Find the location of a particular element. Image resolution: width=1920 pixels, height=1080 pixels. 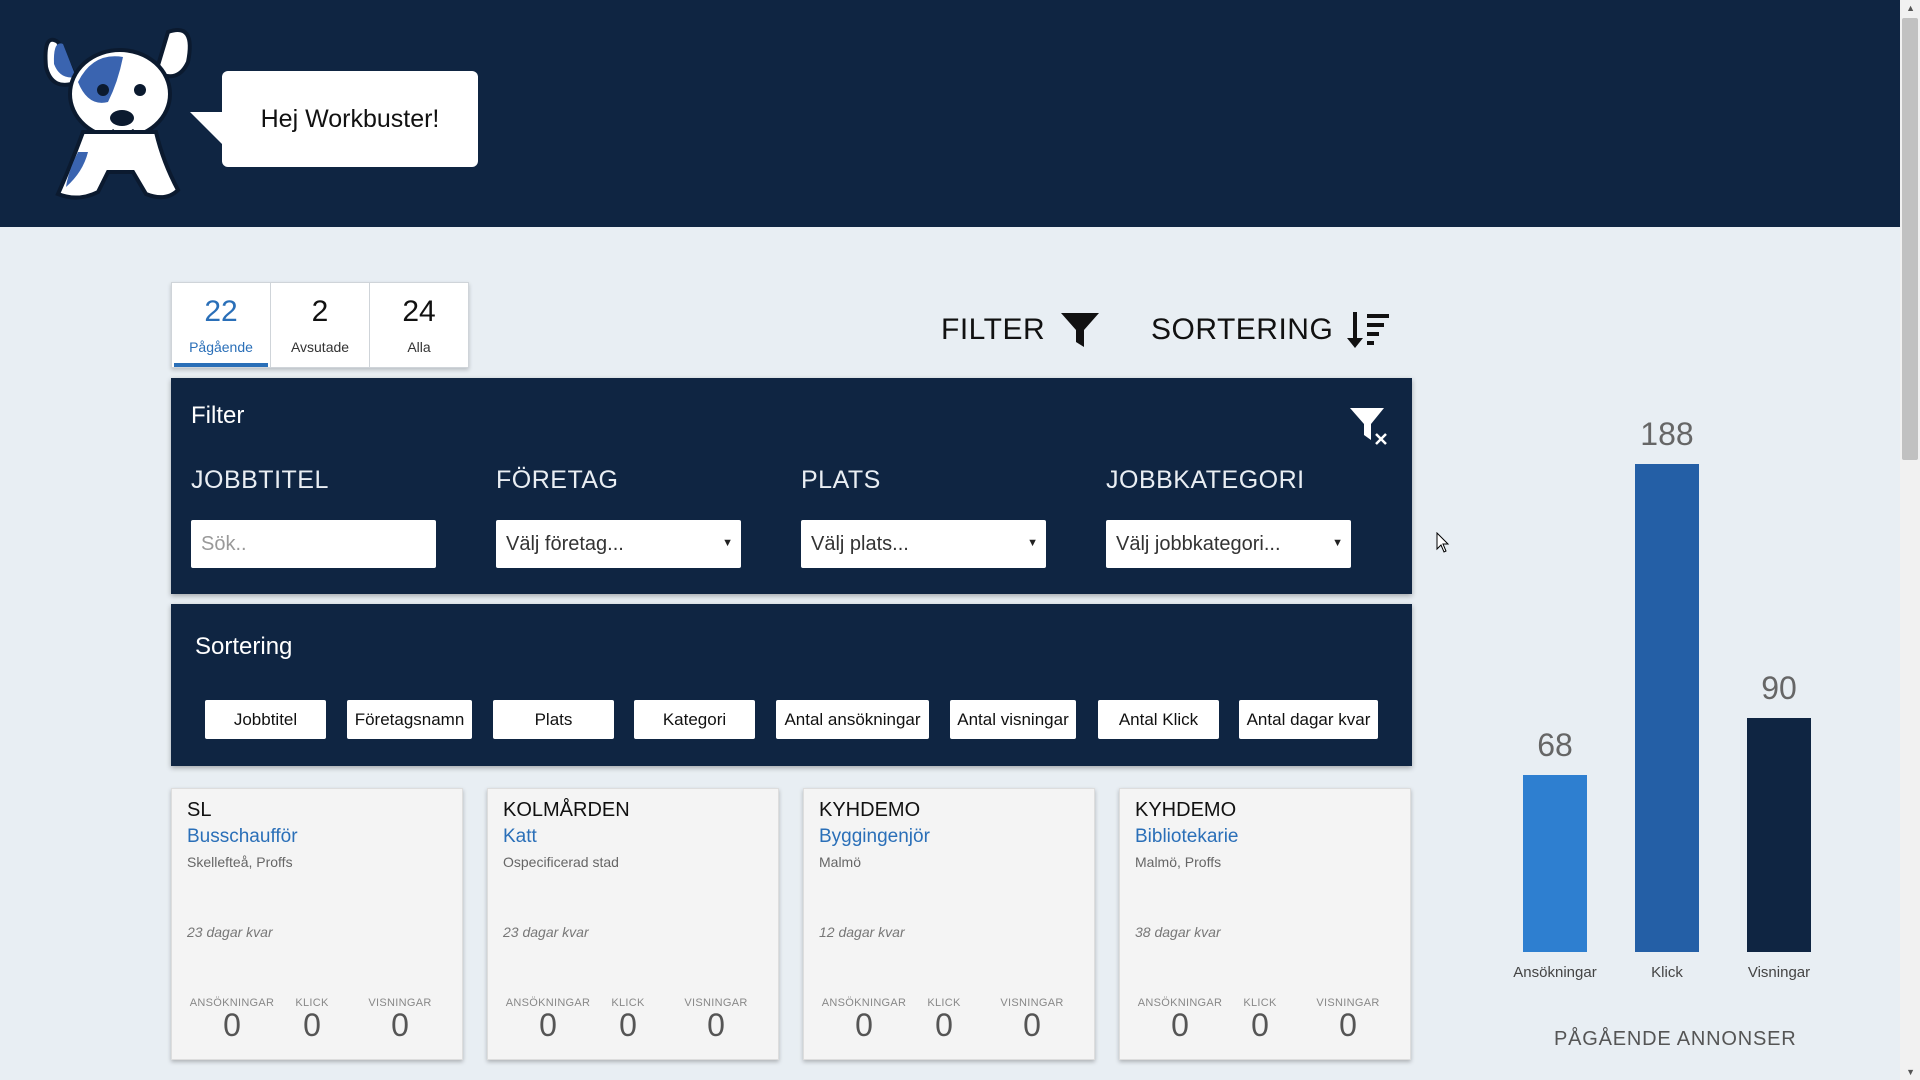

sort-toggle-button: SORTERING is located at coordinates (1271, 330).